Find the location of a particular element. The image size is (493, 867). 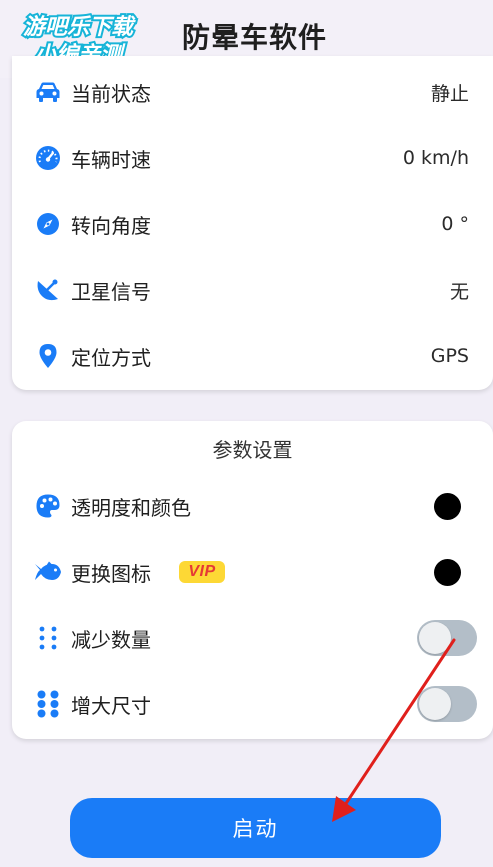

vip-badge-text: VIP is located at coordinates (202, 571).